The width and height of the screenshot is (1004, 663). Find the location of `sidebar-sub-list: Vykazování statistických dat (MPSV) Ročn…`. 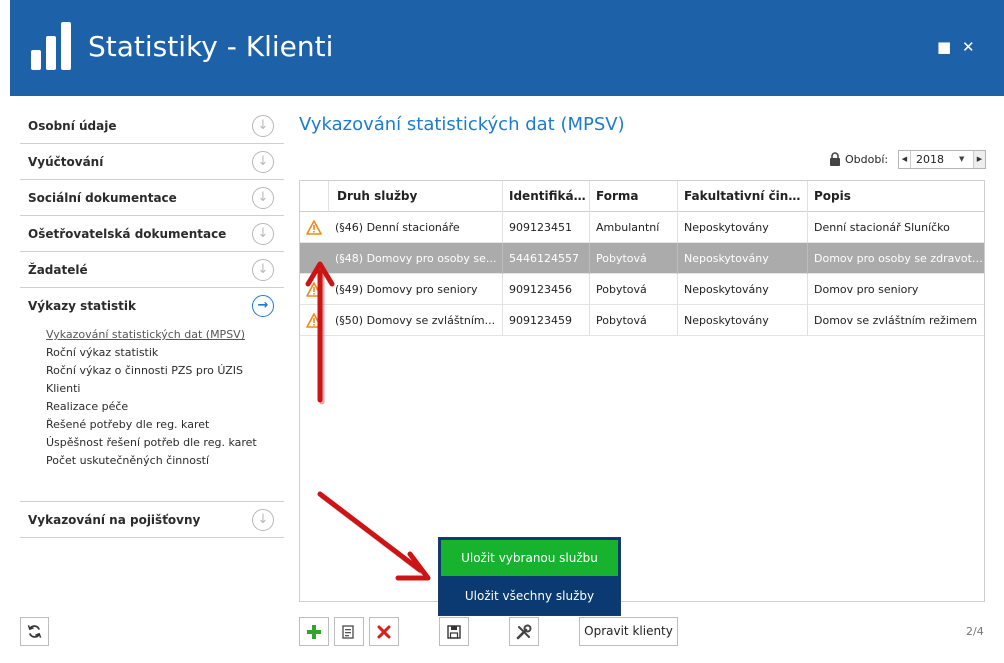

sidebar-sub-list: Vykazování statistických dat (MPSV) Ročn… is located at coordinates (152, 413).